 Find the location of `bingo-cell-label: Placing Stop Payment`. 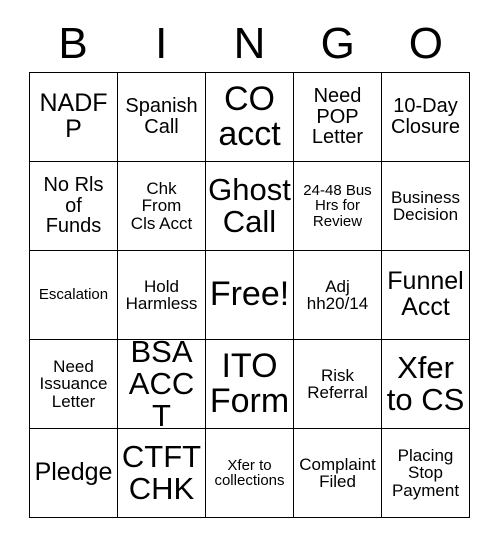

bingo-cell-label: Placing Stop Payment is located at coordinates (425, 472).